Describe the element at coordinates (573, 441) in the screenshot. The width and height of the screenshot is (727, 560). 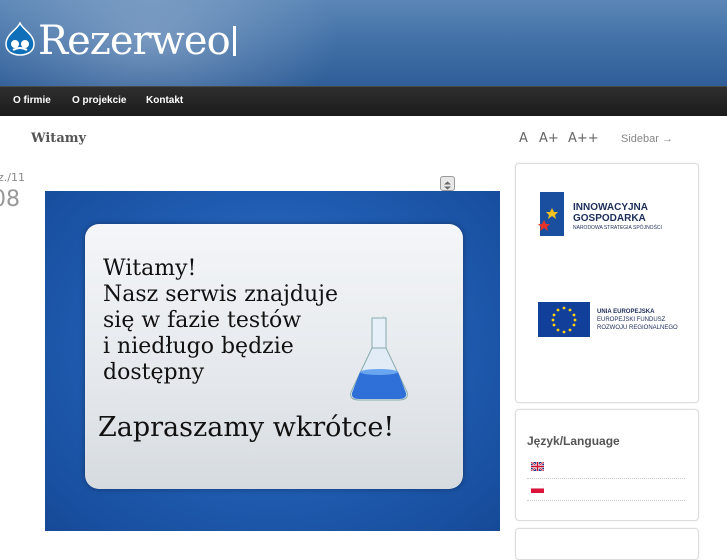
I see `language-block-title: Język/Language` at that location.